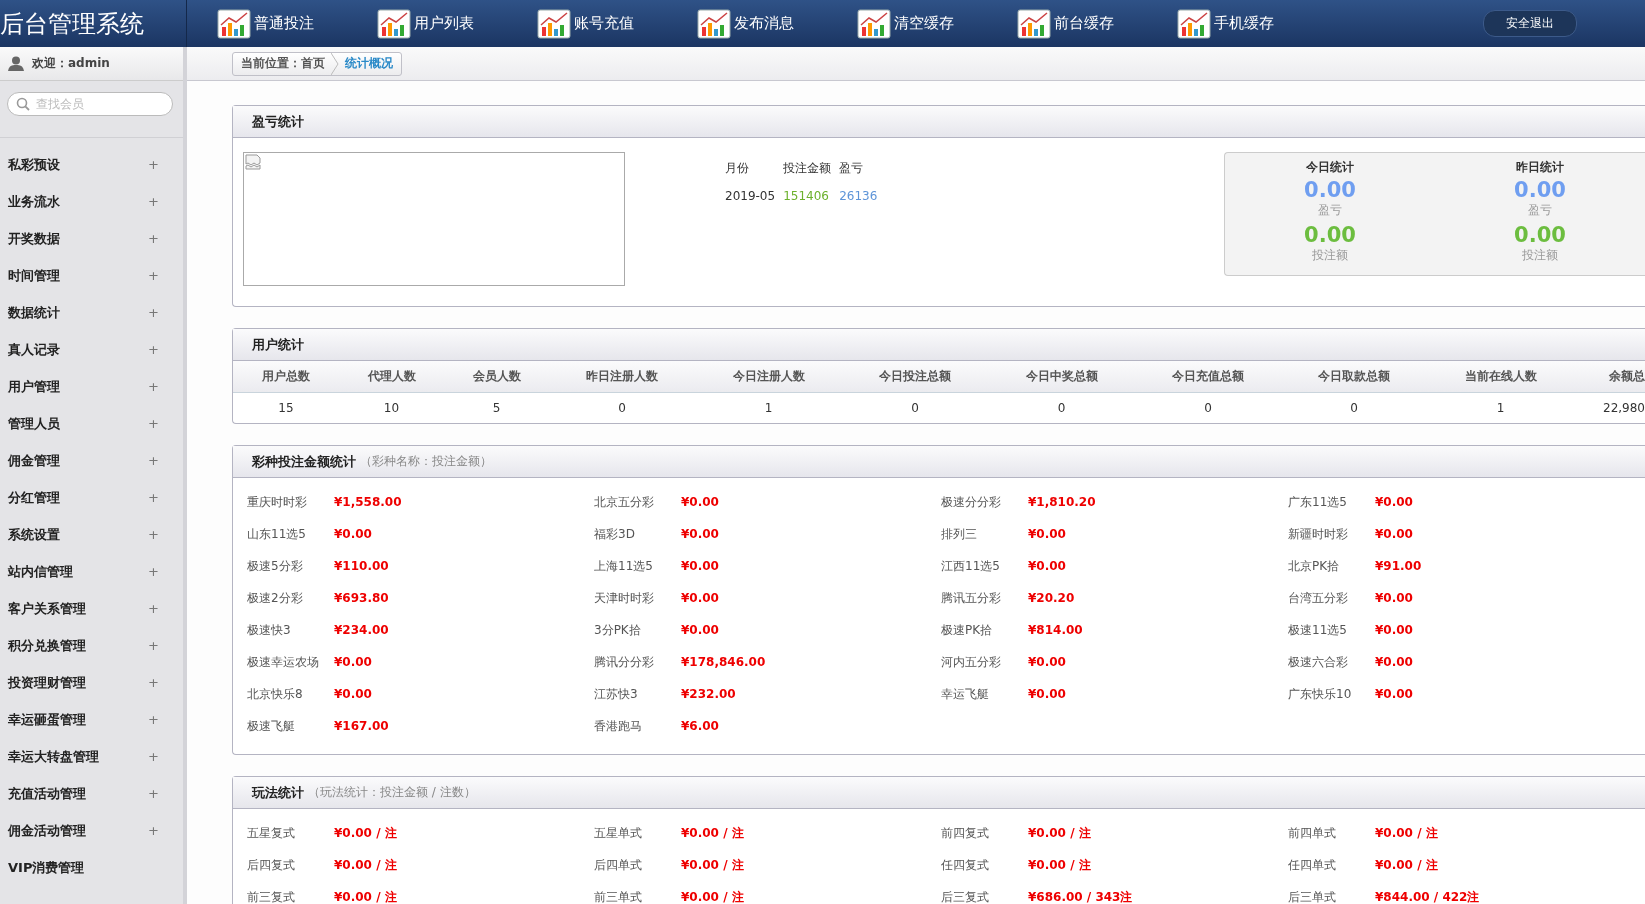 Image resolution: width=1645 pixels, height=904 pixels. I want to click on nav-link: 账号充值, so click(617, 23).